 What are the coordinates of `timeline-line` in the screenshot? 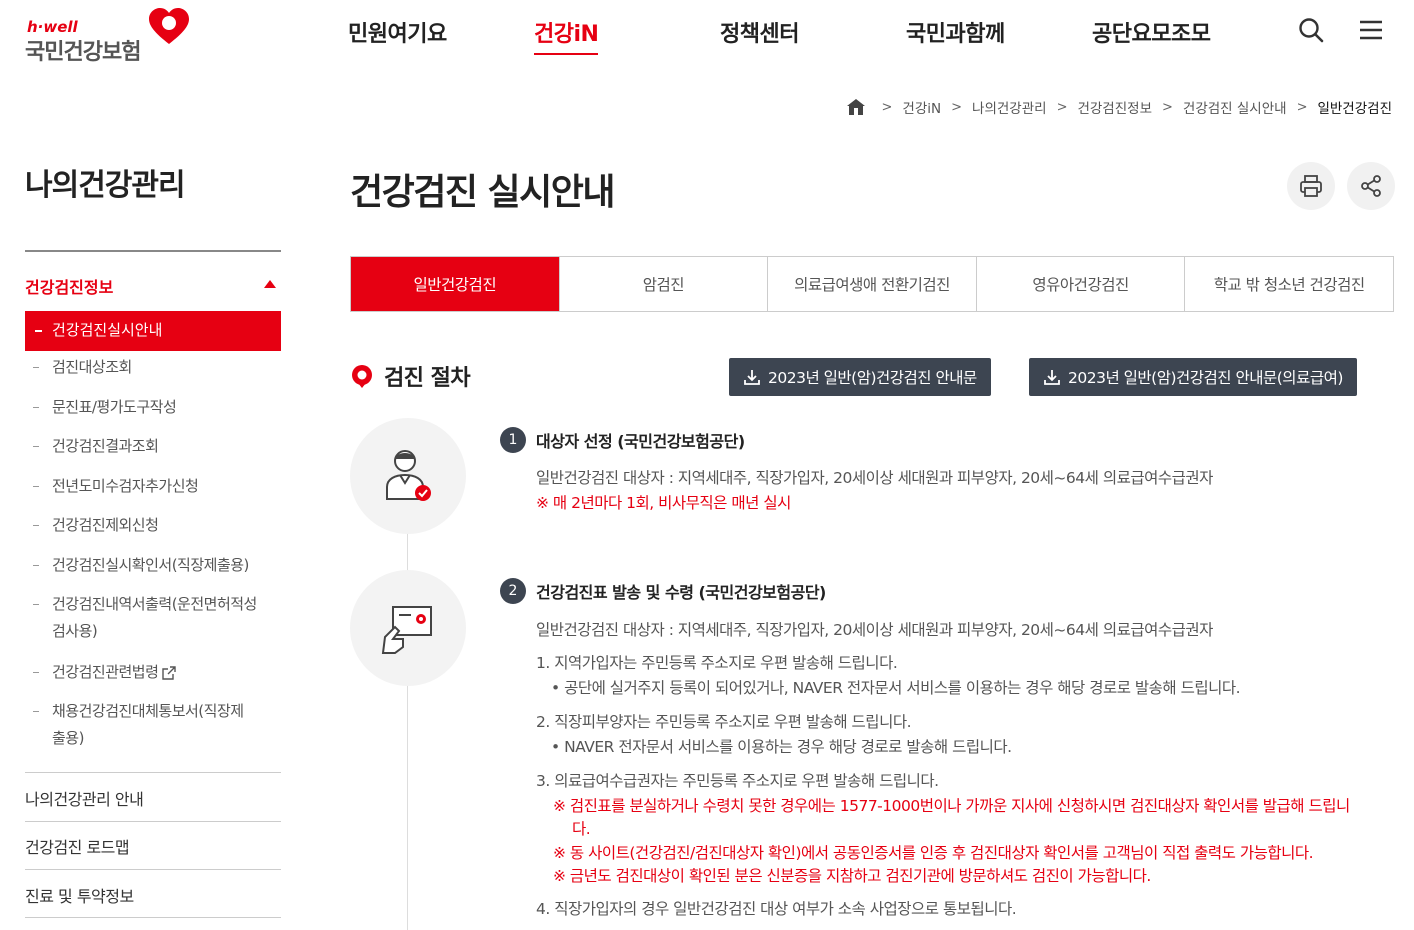 It's located at (407, 705).